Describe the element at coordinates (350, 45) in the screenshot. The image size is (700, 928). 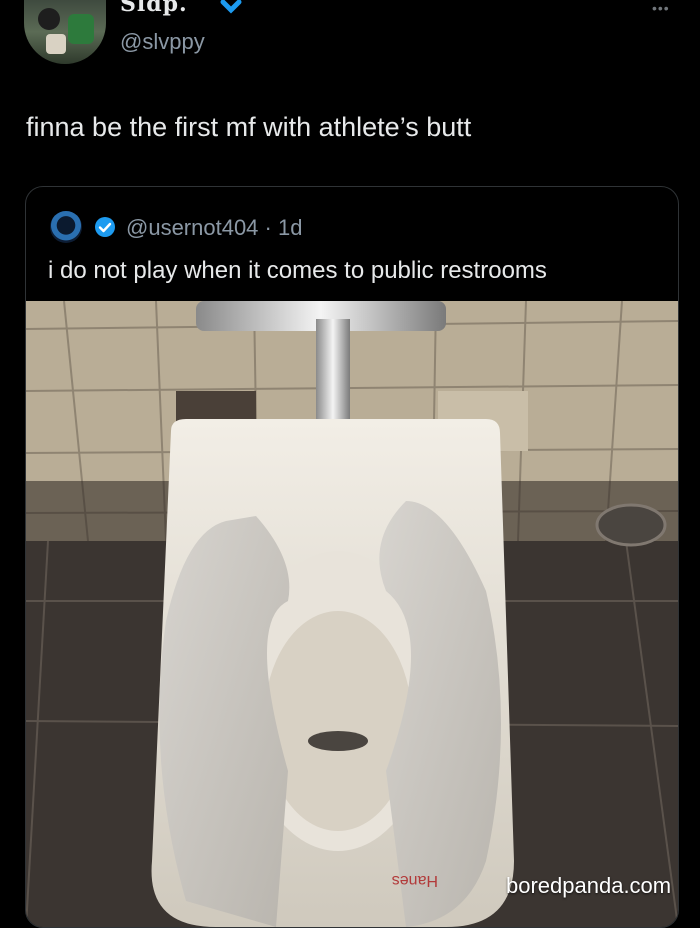
I see `tweet-header: Sldp. @slvppy •••` at that location.